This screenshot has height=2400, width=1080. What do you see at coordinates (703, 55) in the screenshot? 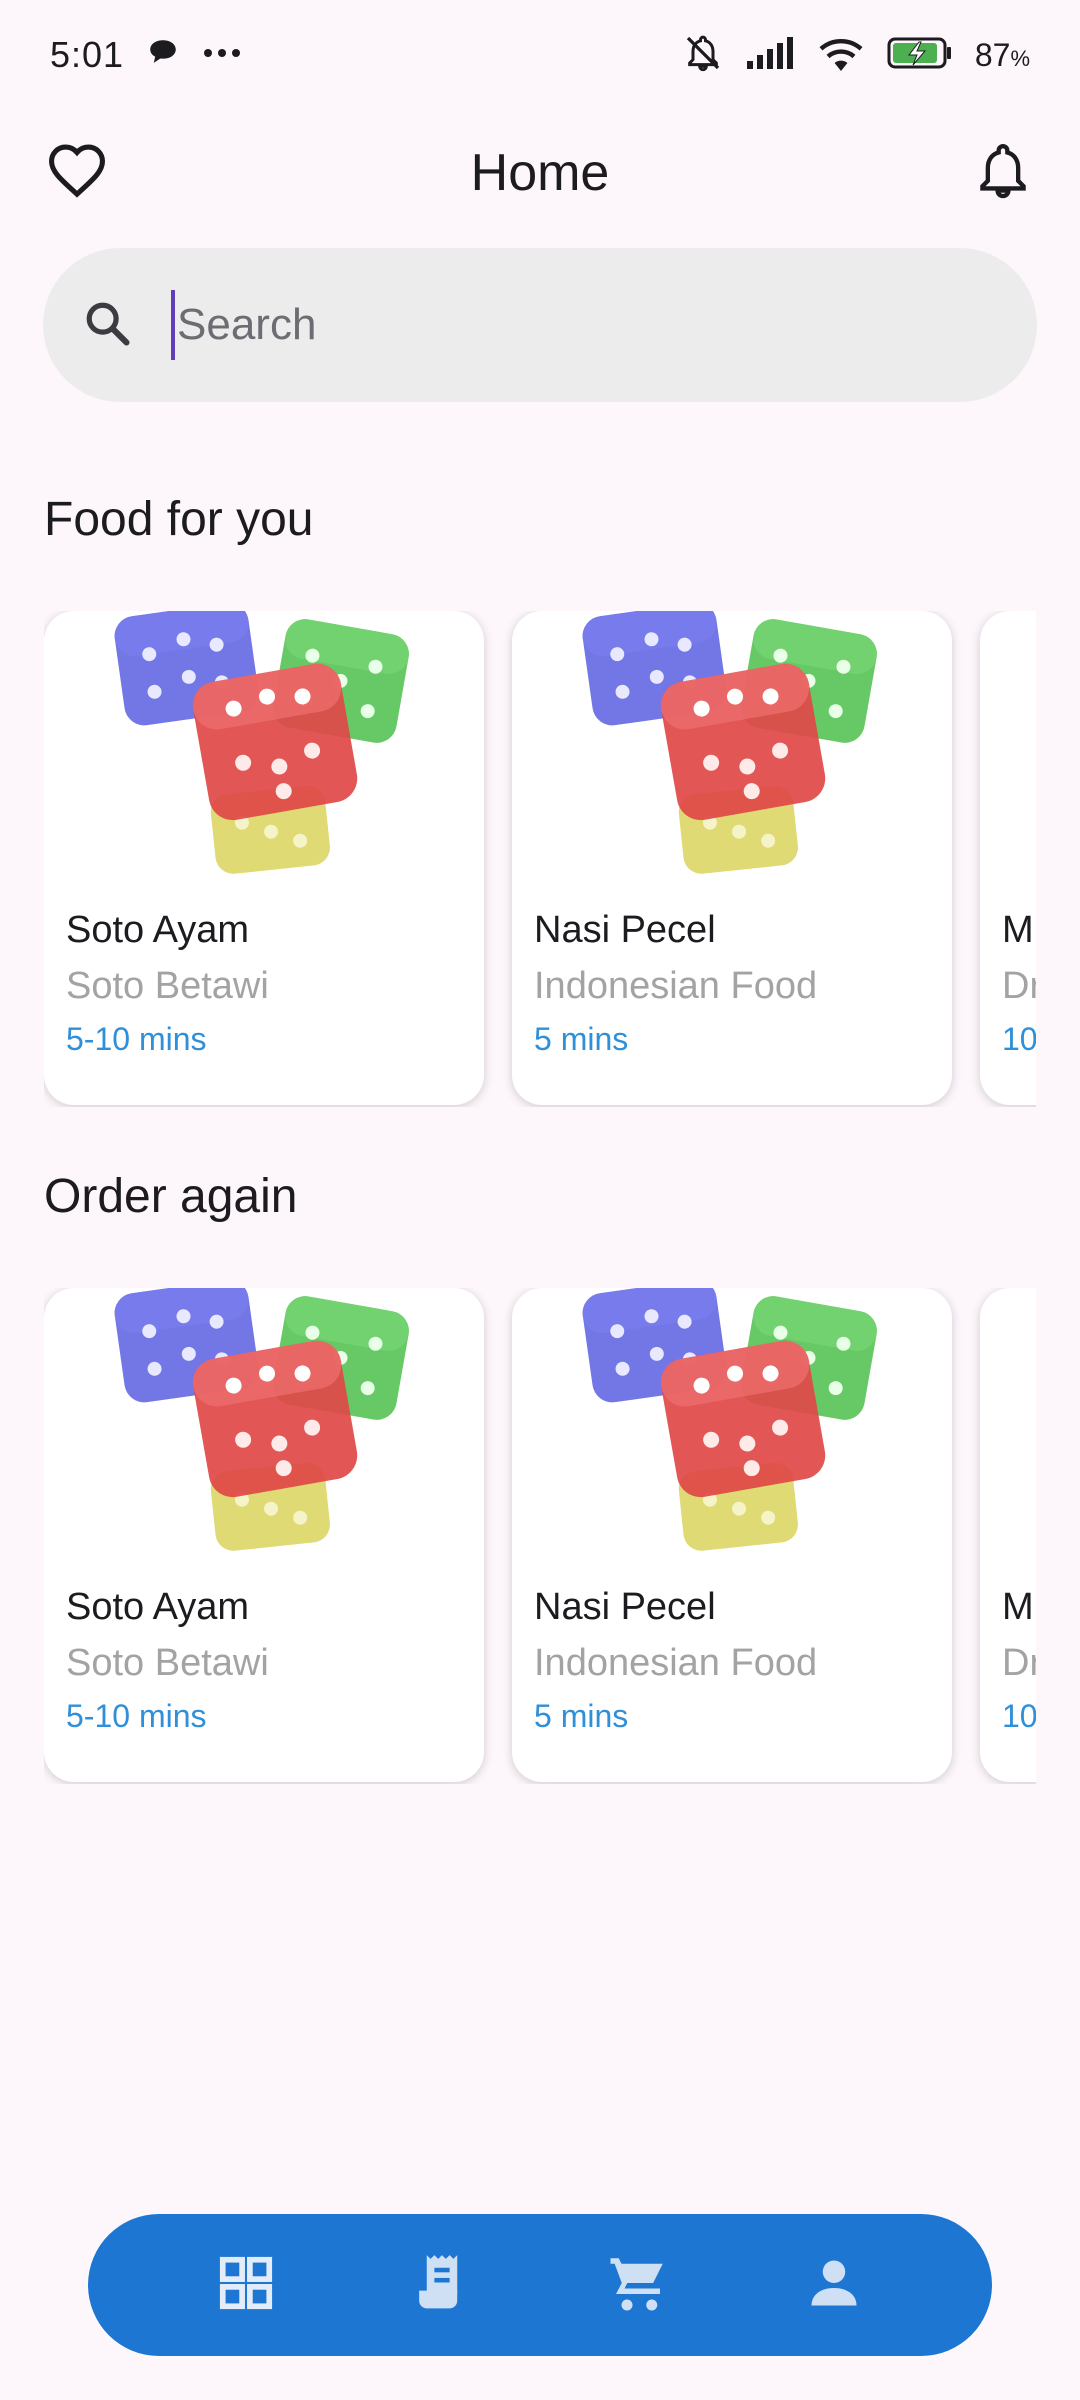
I see `bell-off-icon` at bounding box center [703, 55].